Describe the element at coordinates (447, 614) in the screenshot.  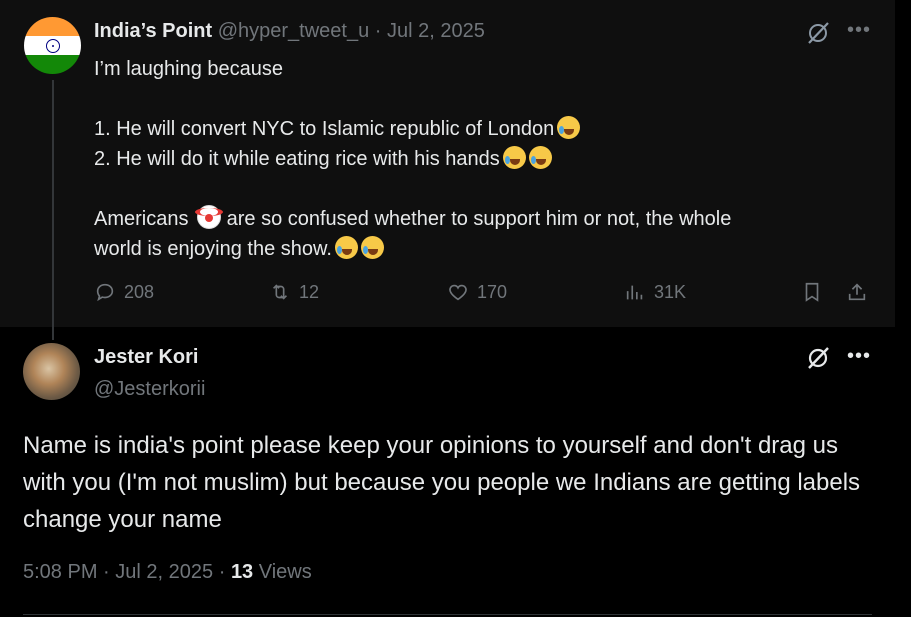
I see `divider` at that location.